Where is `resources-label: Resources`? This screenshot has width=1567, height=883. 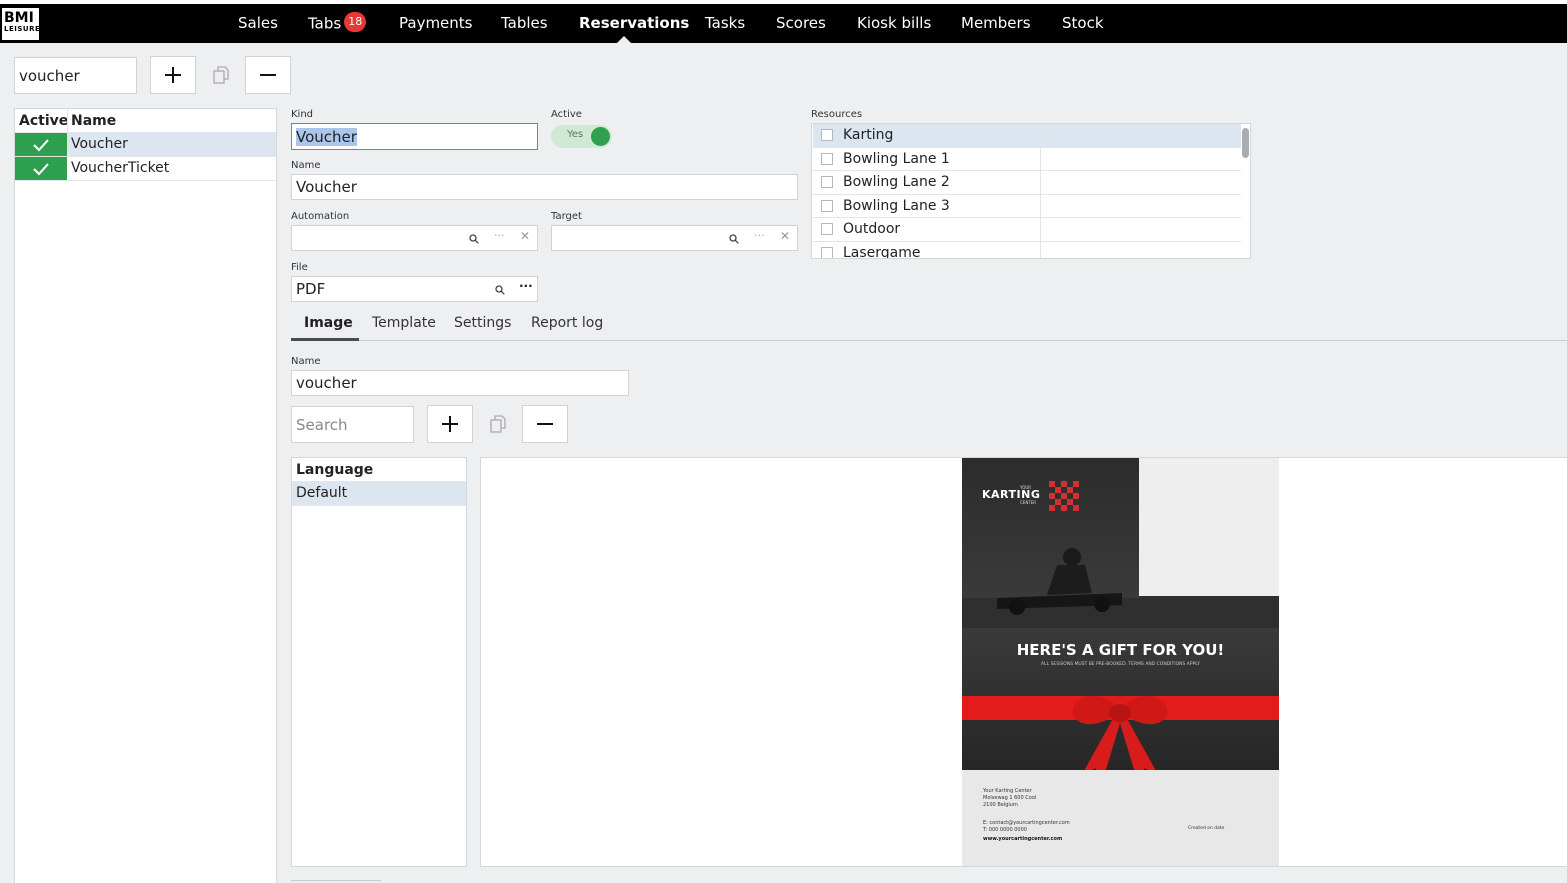 resources-label: Resources is located at coordinates (837, 114).